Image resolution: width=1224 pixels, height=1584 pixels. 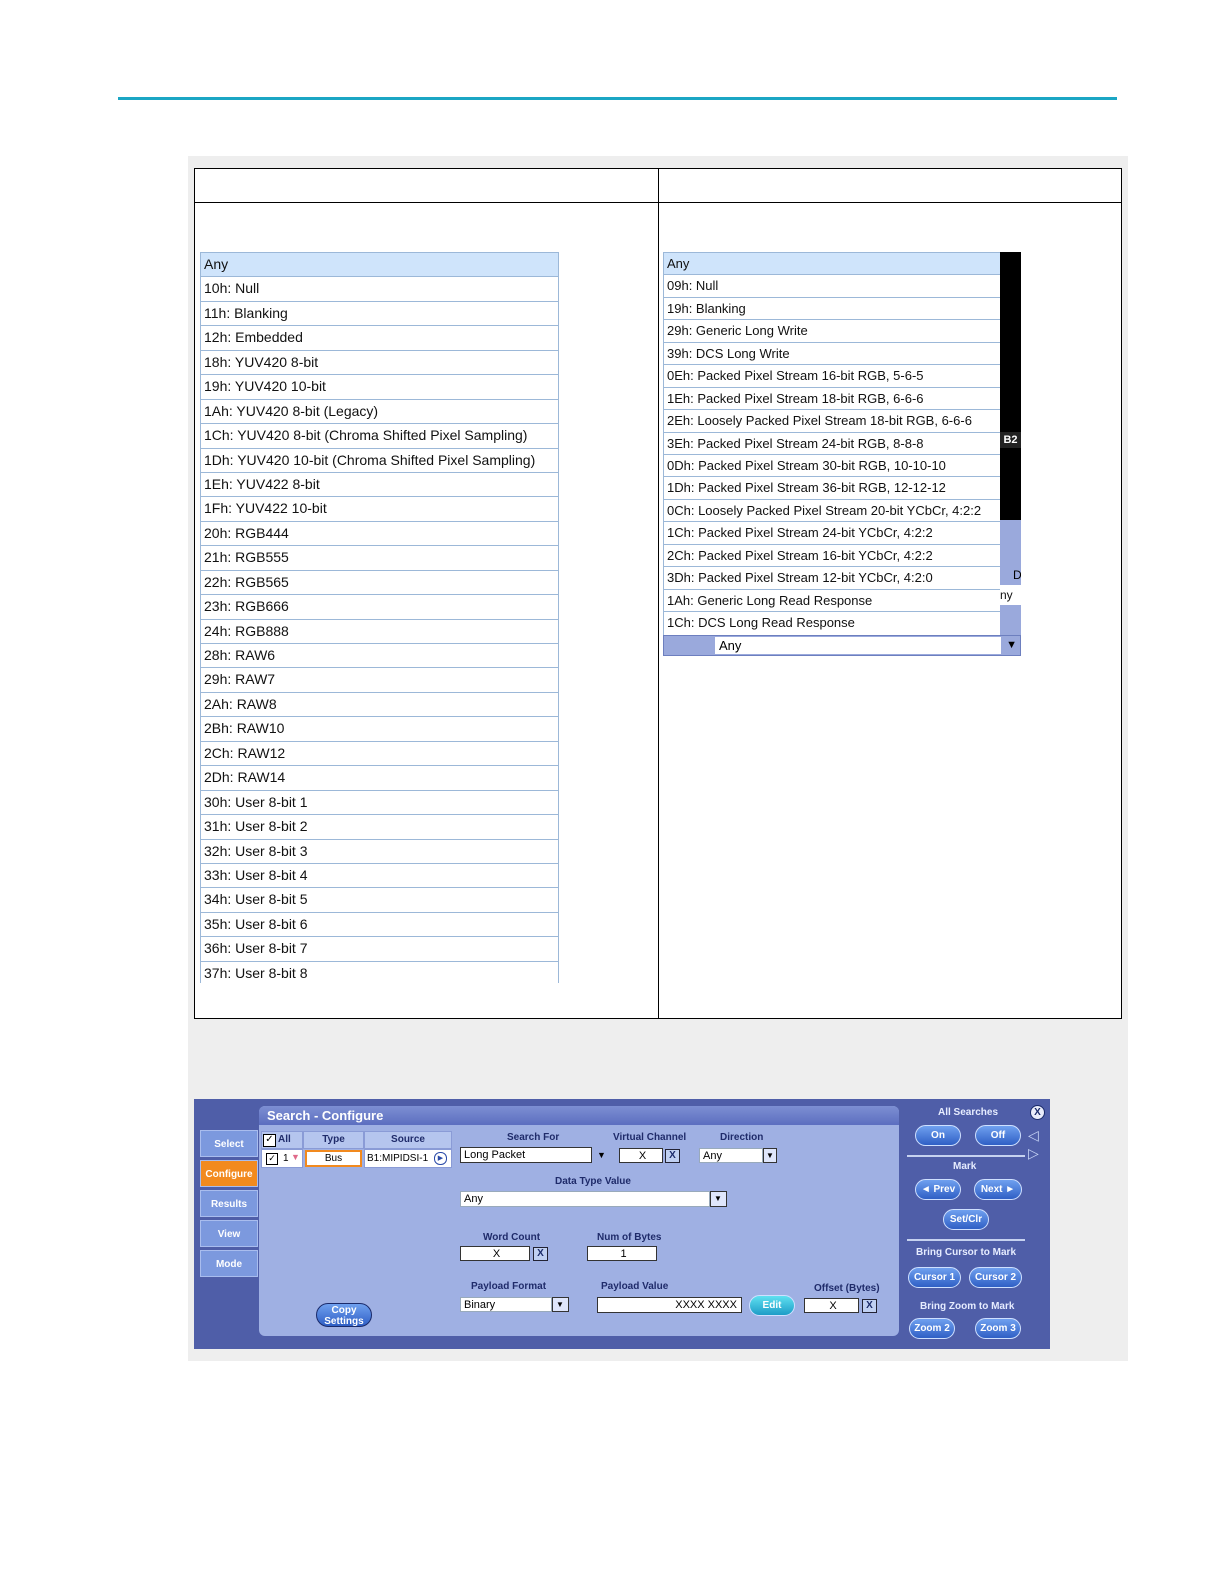 I want to click on list-item: 1Eh: YUV422 8-bit, so click(x=379, y=483).